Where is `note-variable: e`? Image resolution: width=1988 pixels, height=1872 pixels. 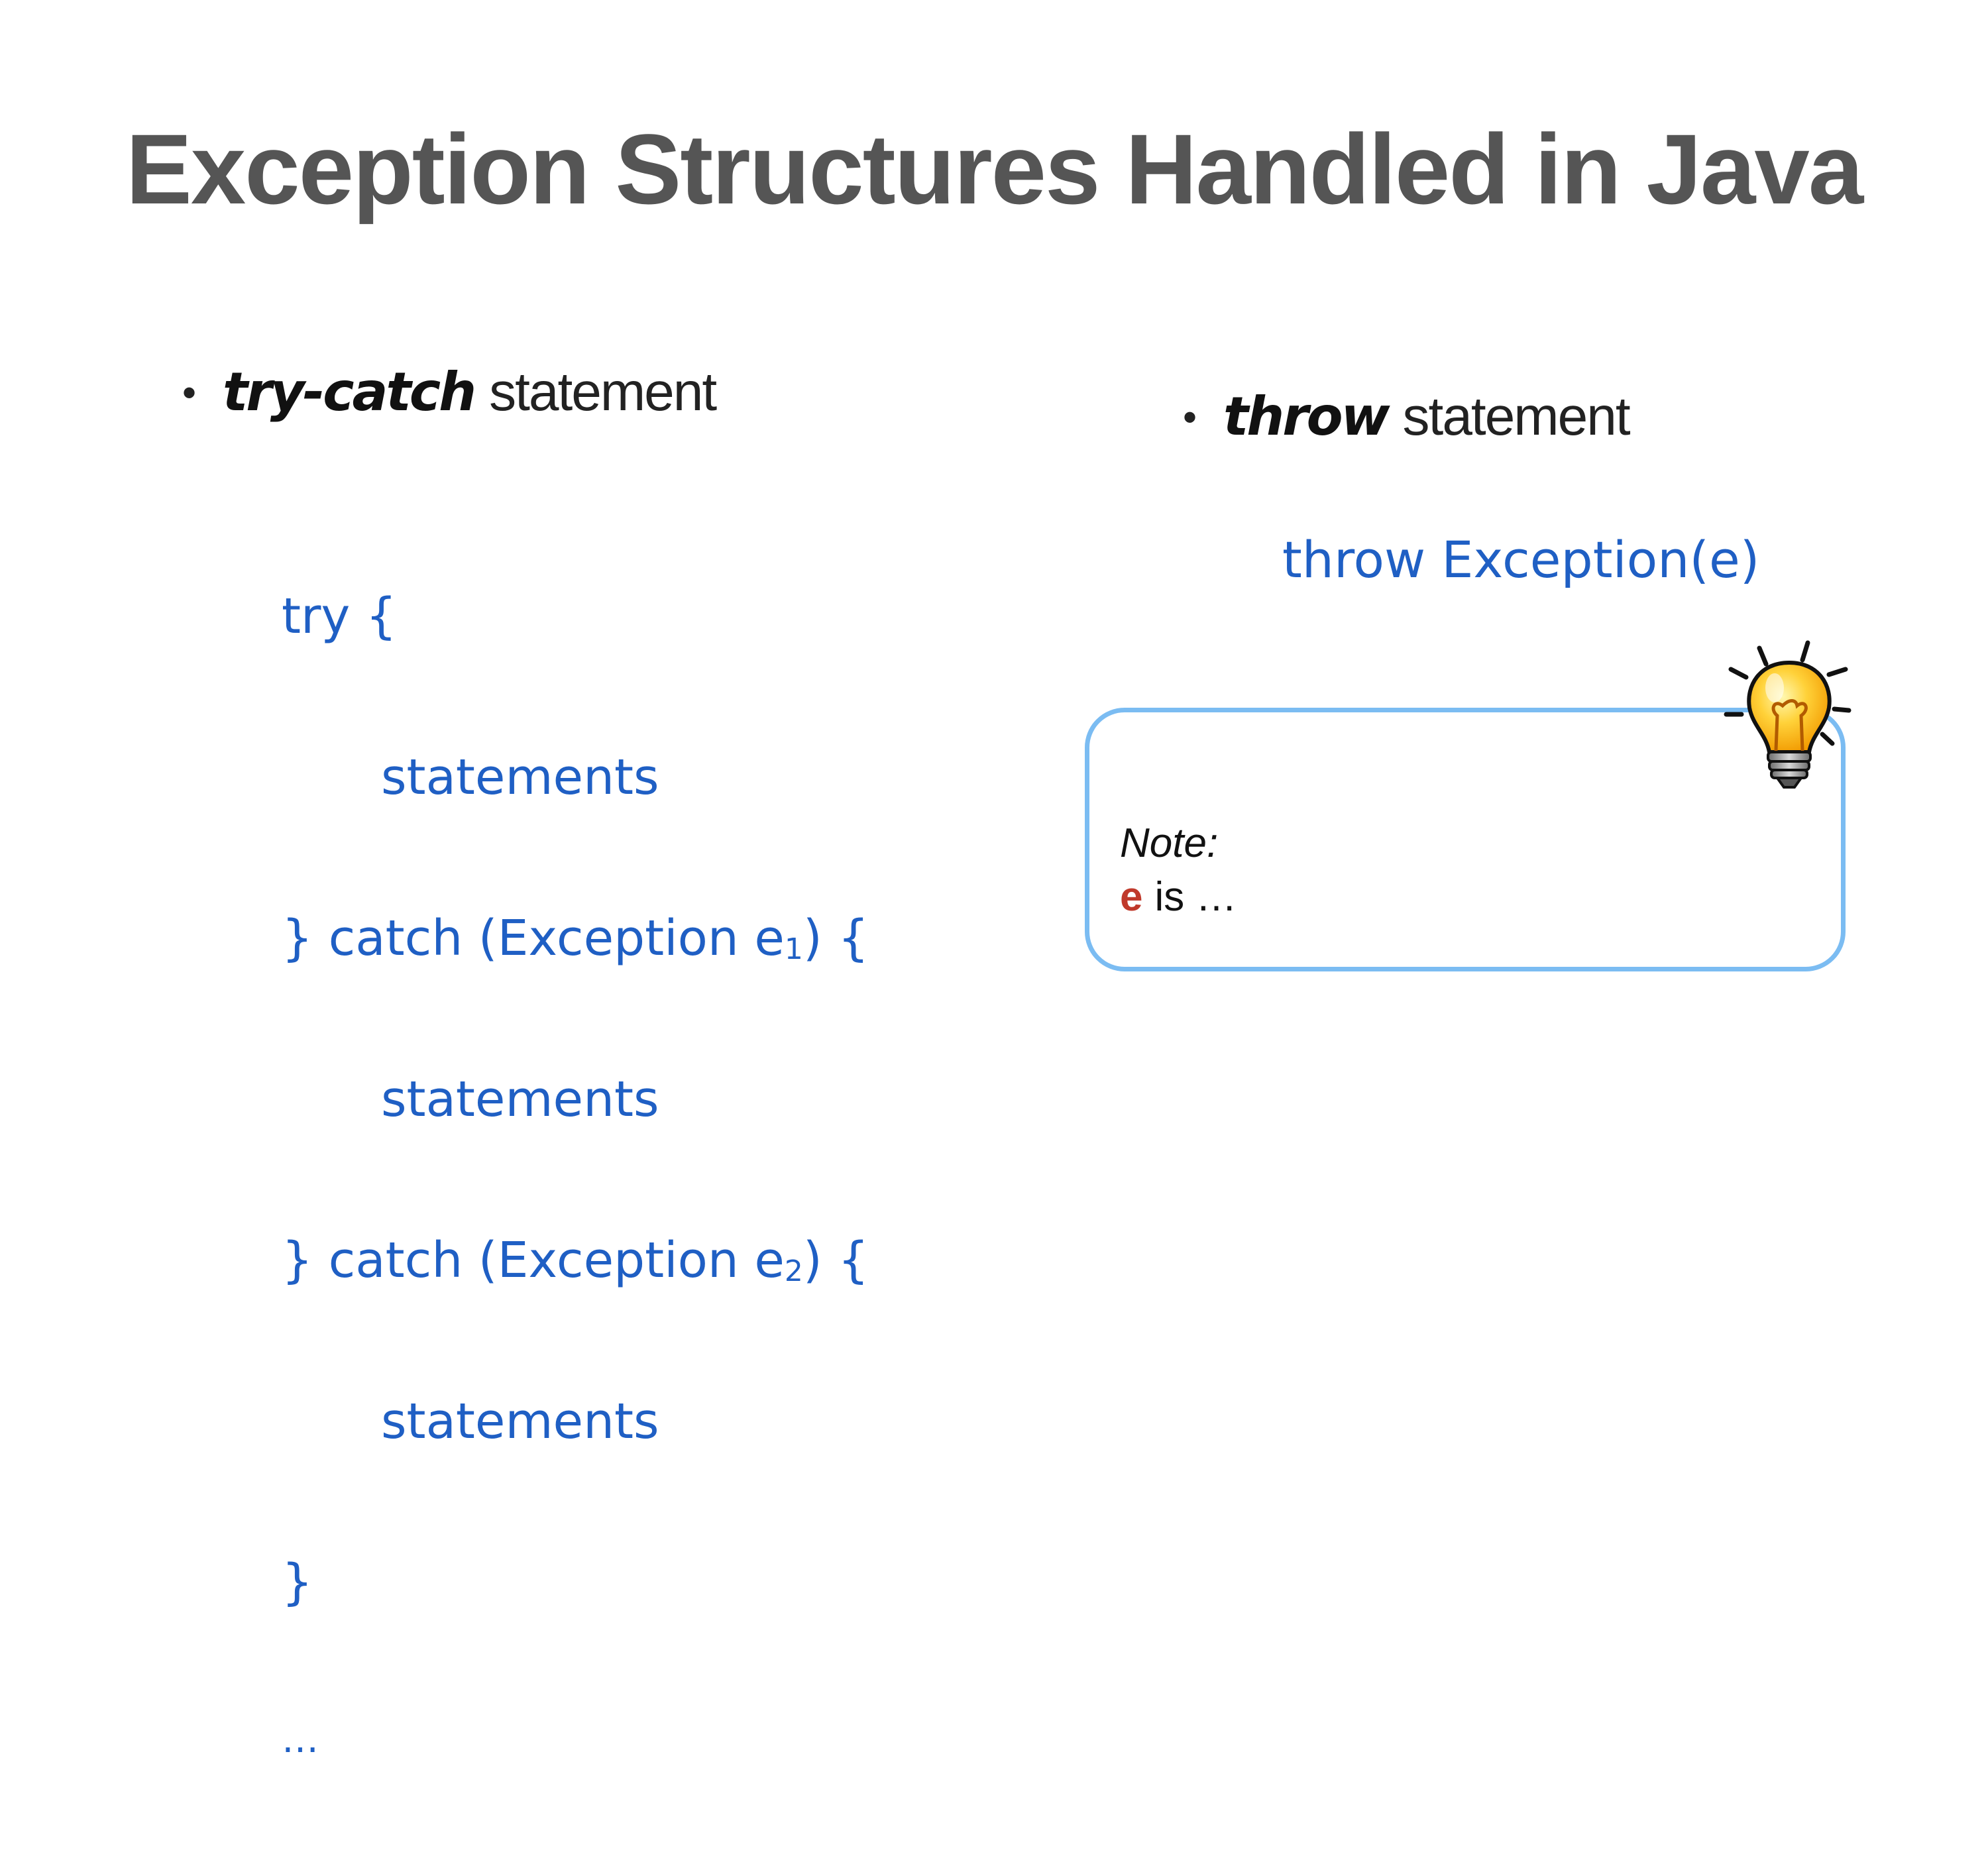
note-variable: e is located at coordinates (1131, 897).